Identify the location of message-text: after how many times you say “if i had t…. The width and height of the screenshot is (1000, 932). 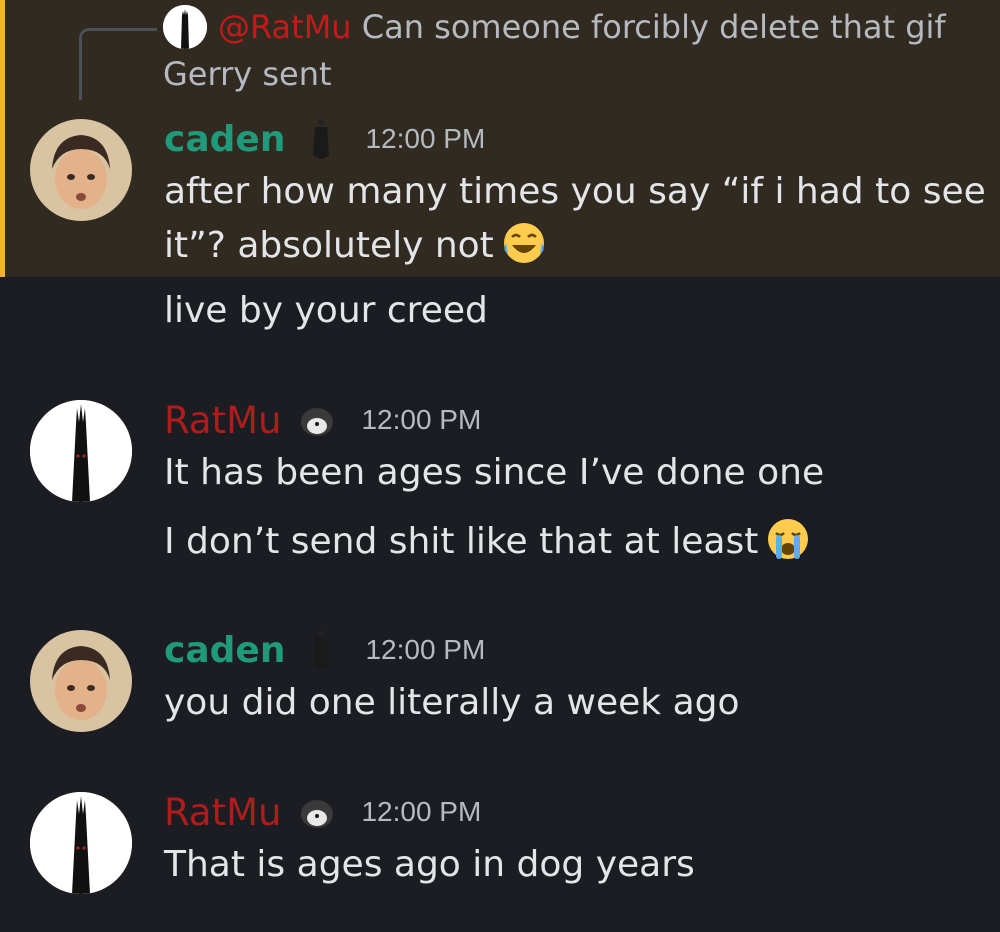
(575, 191).